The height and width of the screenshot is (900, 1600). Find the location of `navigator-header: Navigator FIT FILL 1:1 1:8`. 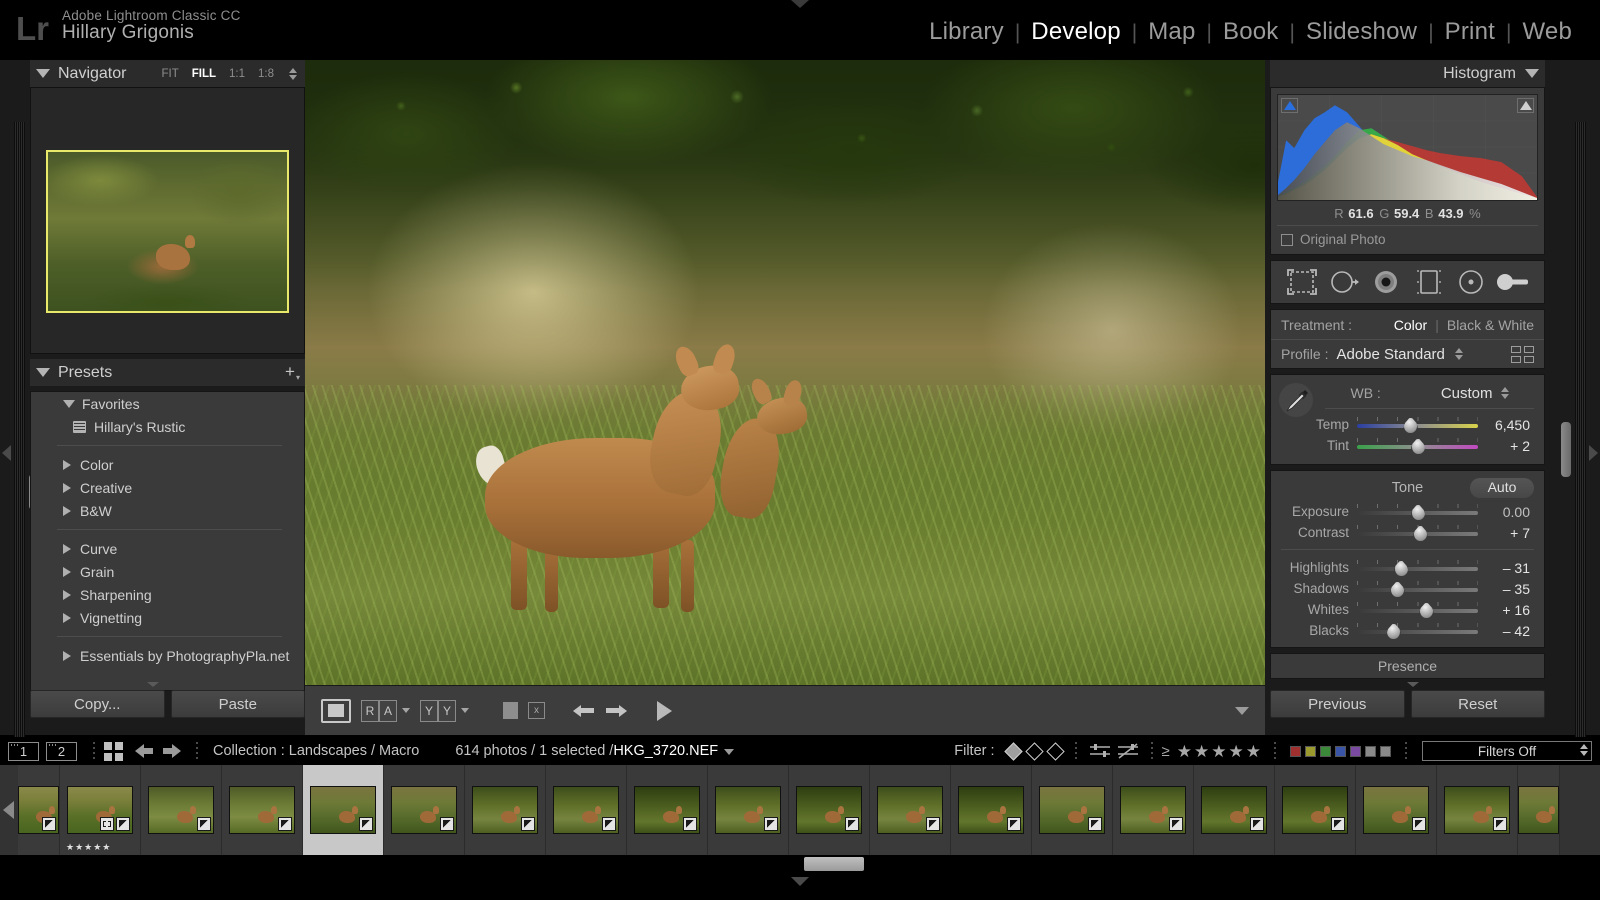

navigator-header: Navigator FIT FILL 1:1 1:8 is located at coordinates (167, 73).